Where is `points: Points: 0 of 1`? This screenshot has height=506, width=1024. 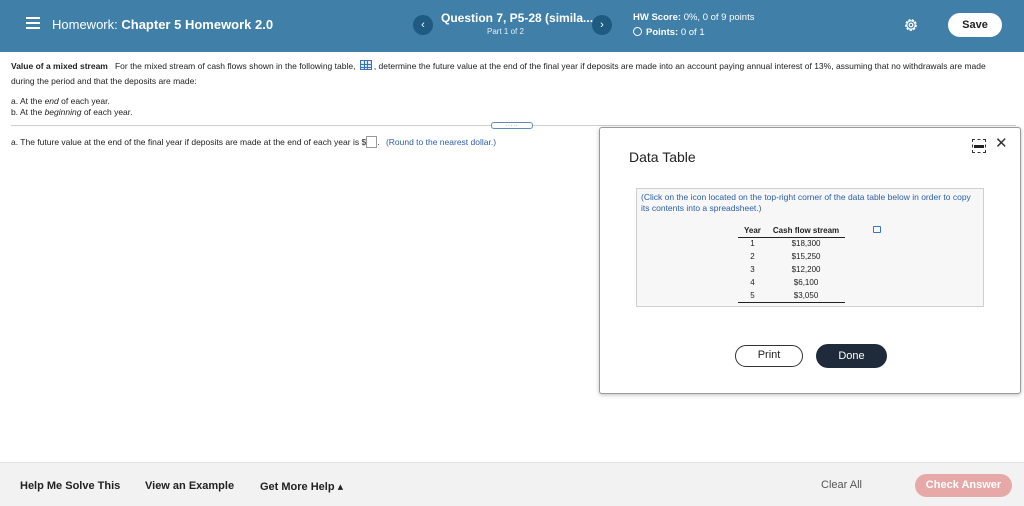
points: Points: 0 of 1 is located at coordinates (669, 32).